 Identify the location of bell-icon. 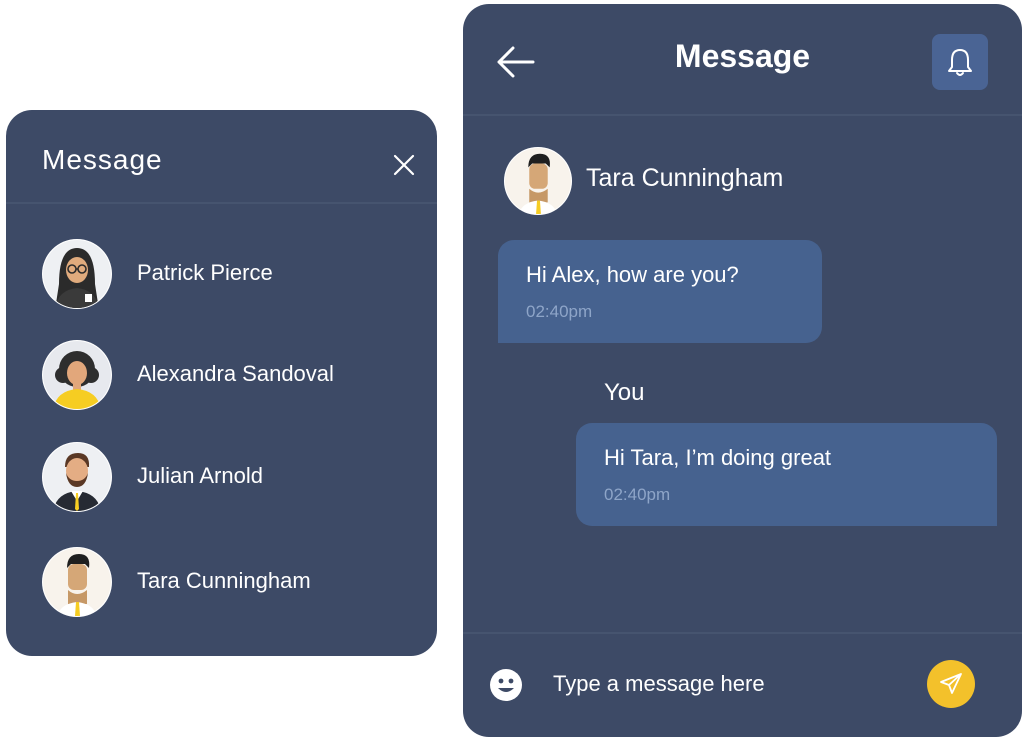
(960, 62).